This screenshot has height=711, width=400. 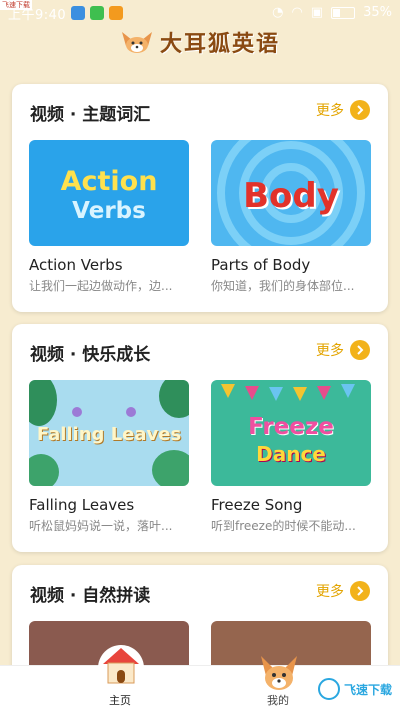 I want to click on battery-icon, so click(x=343, y=12).